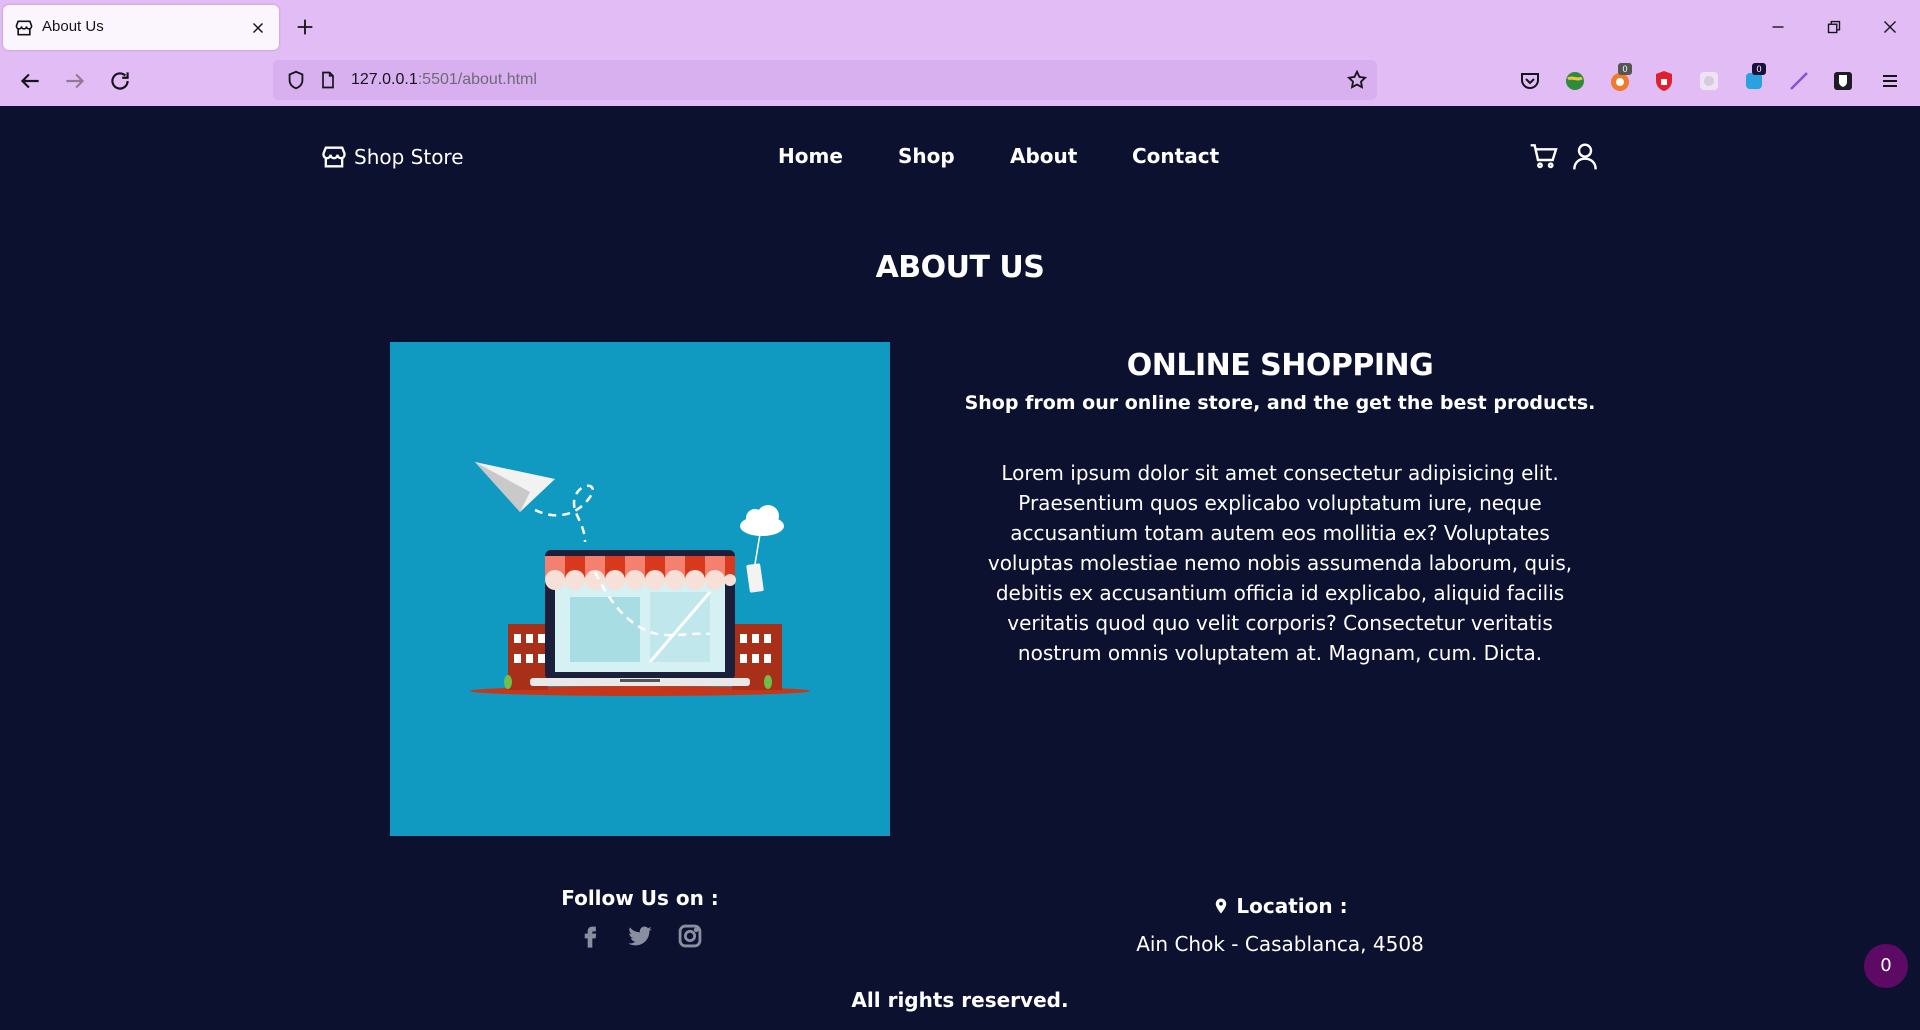 The width and height of the screenshot is (1920, 1030). I want to click on pen-icon, so click(1799, 81).